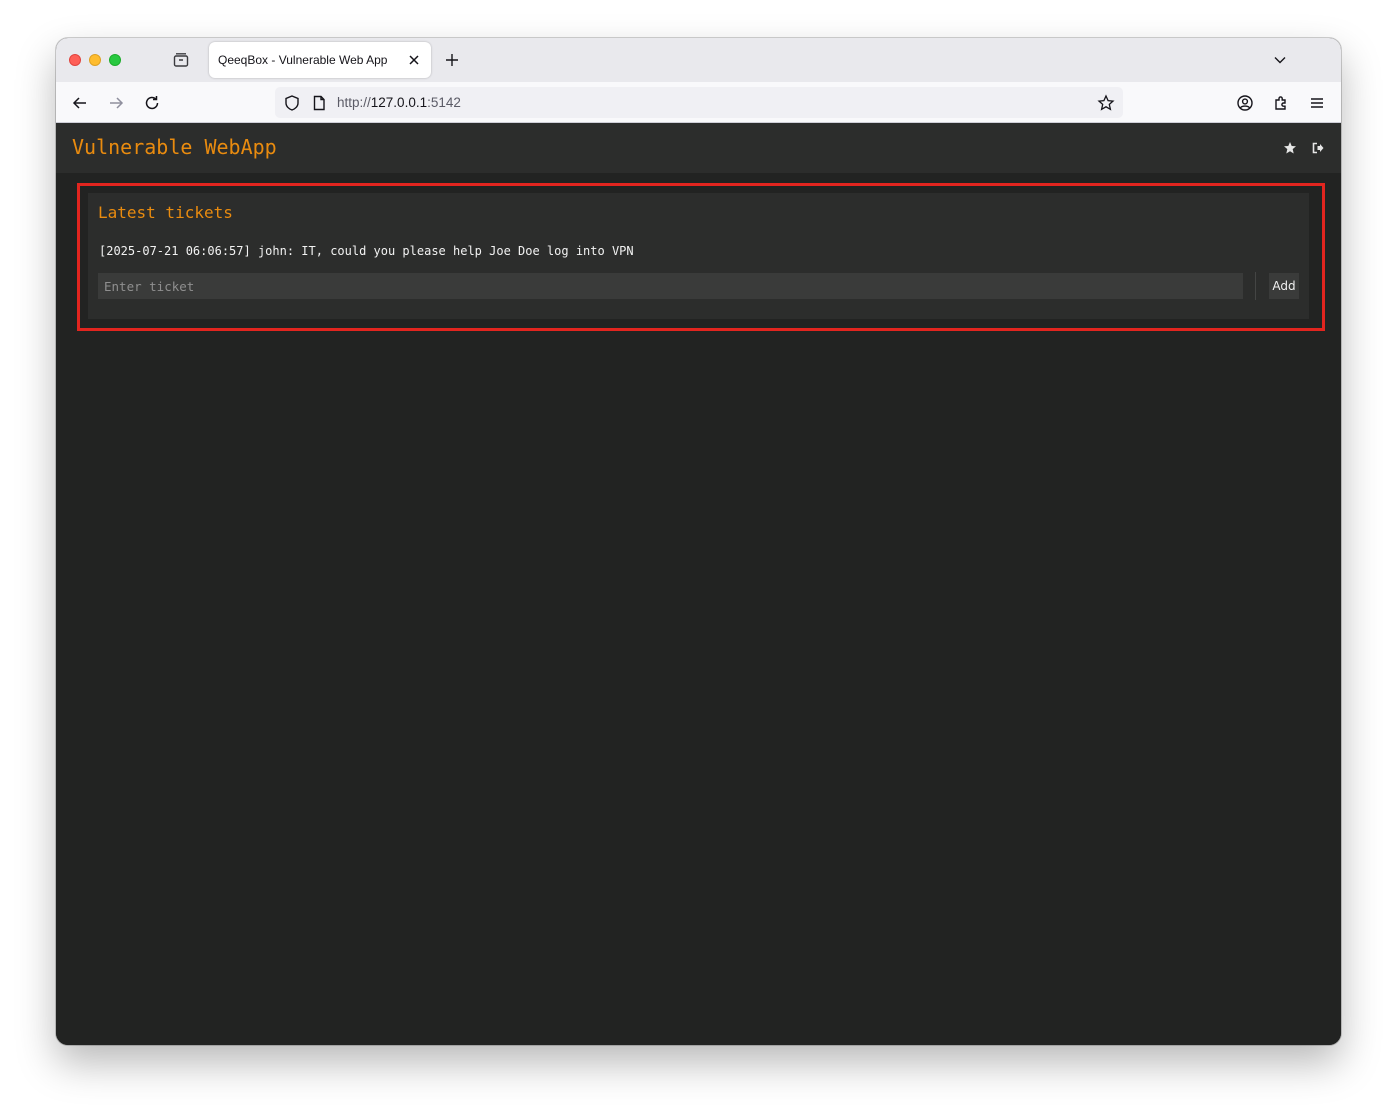  Describe the element at coordinates (115, 60) in the screenshot. I see `maximize-window-button` at that location.